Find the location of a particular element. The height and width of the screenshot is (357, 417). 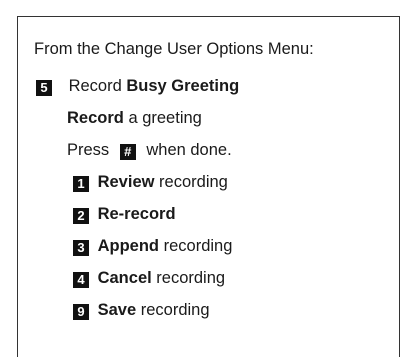

option-cancel: 4 Cancel recording is located at coordinates (149, 278).